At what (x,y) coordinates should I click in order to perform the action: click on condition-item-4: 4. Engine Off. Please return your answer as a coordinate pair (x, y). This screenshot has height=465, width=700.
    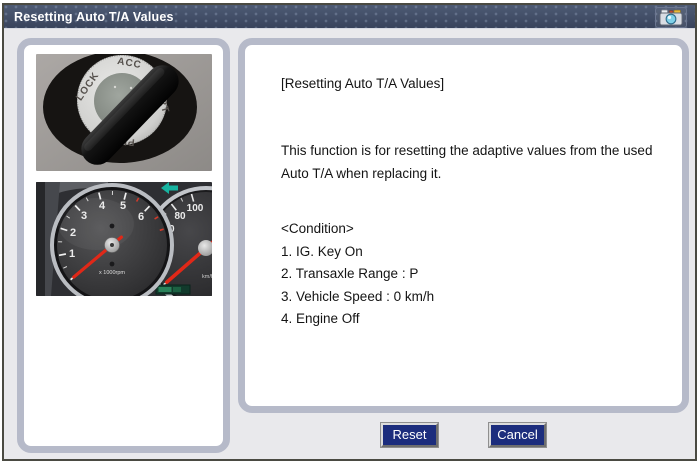
    Looking at the image, I should click on (320, 318).